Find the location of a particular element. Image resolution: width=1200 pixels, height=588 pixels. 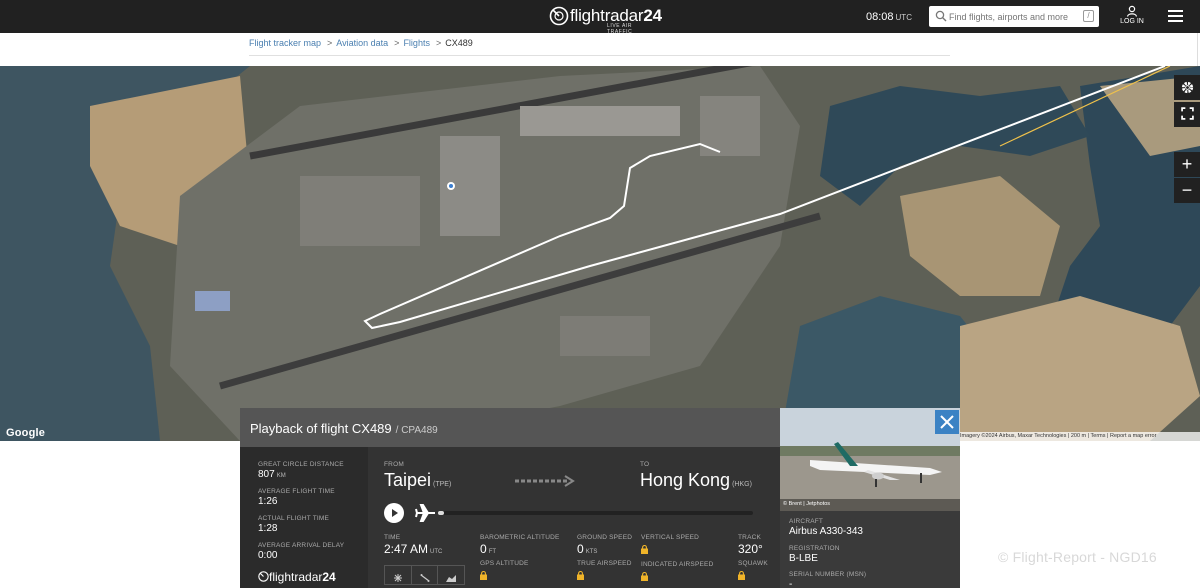

close-icon is located at coordinates (947, 422).